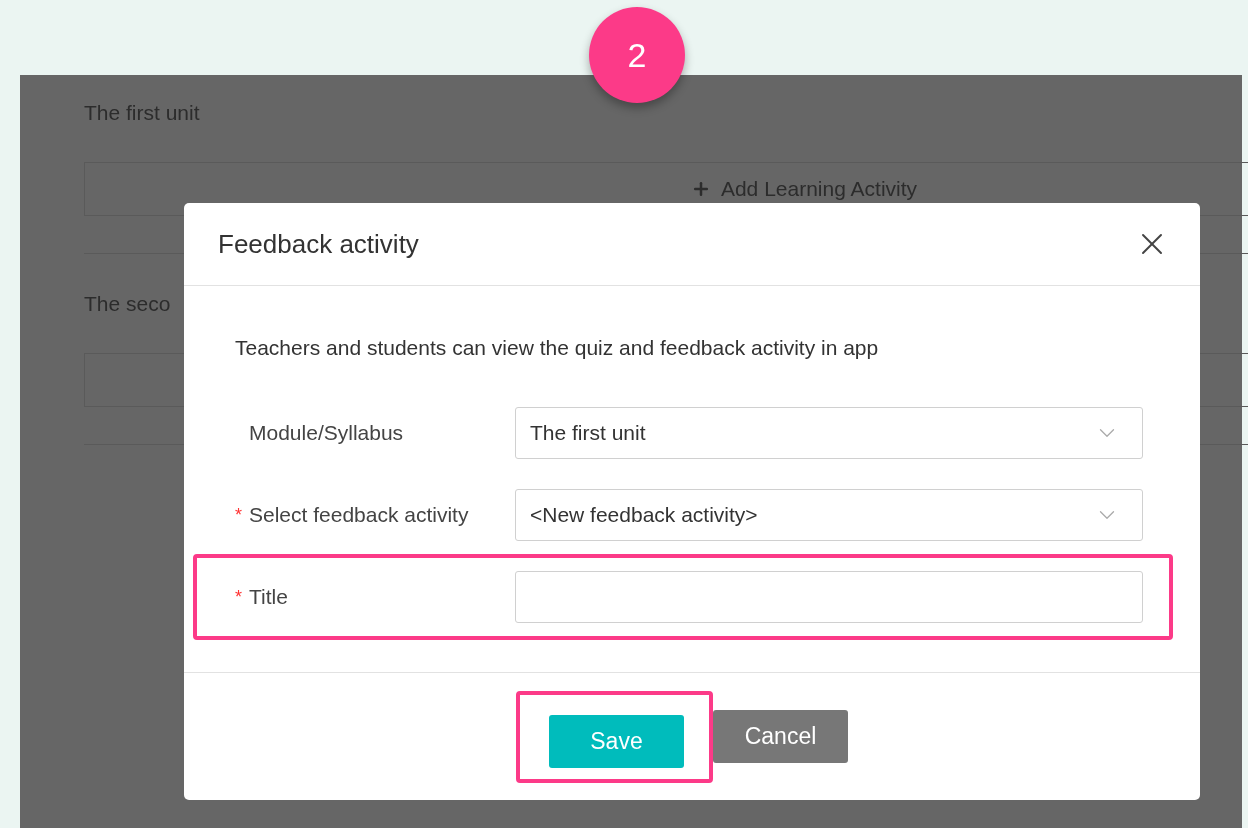 The height and width of the screenshot is (828, 1248). Describe the element at coordinates (318, 244) in the screenshot. I see `dialog-title: Feedback activity` at that location.